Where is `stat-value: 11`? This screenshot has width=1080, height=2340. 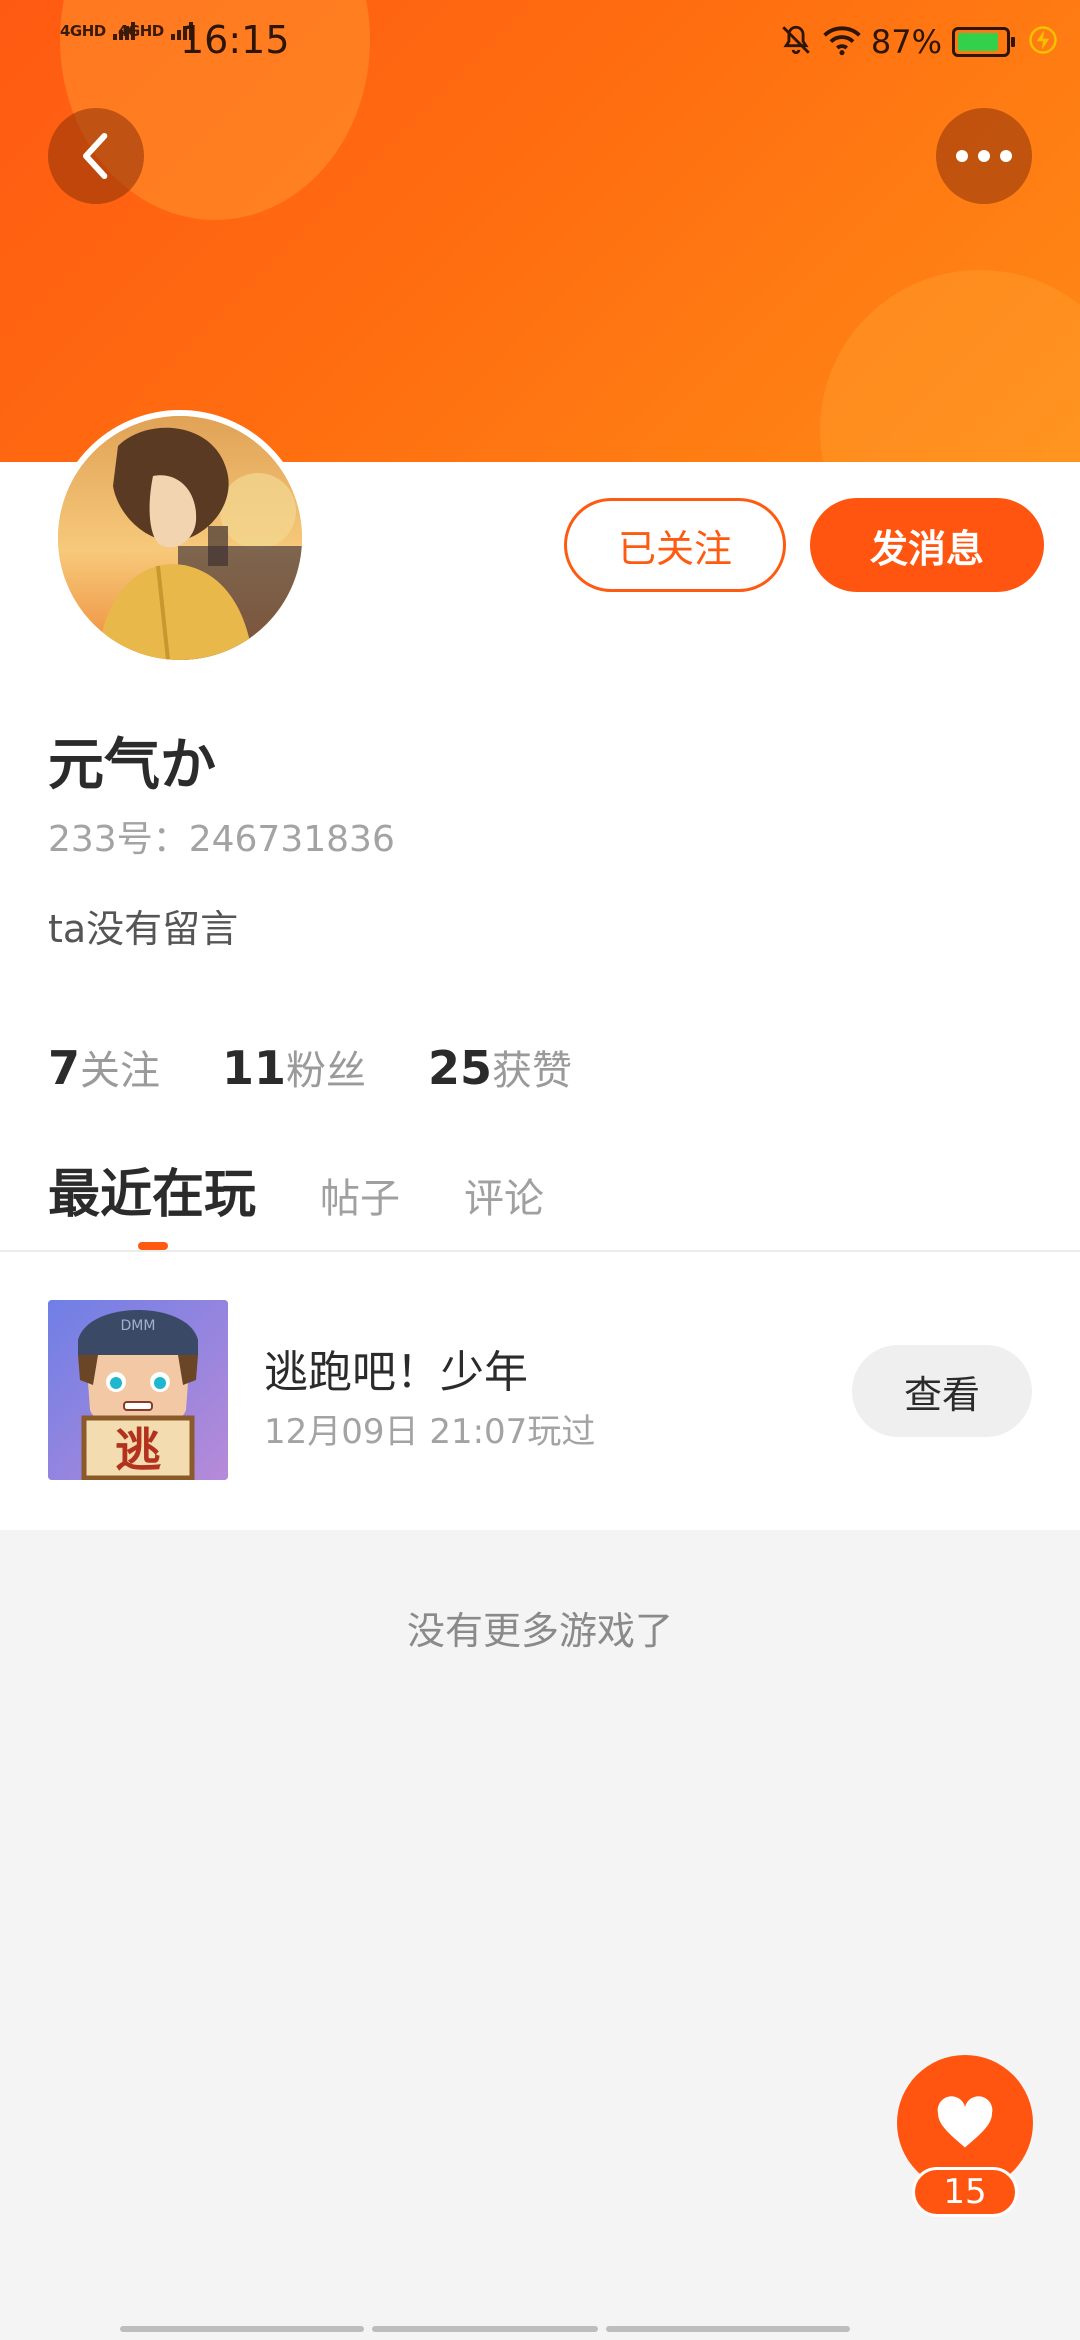 stat-value: 11 is located at coordinates (254, 1068).